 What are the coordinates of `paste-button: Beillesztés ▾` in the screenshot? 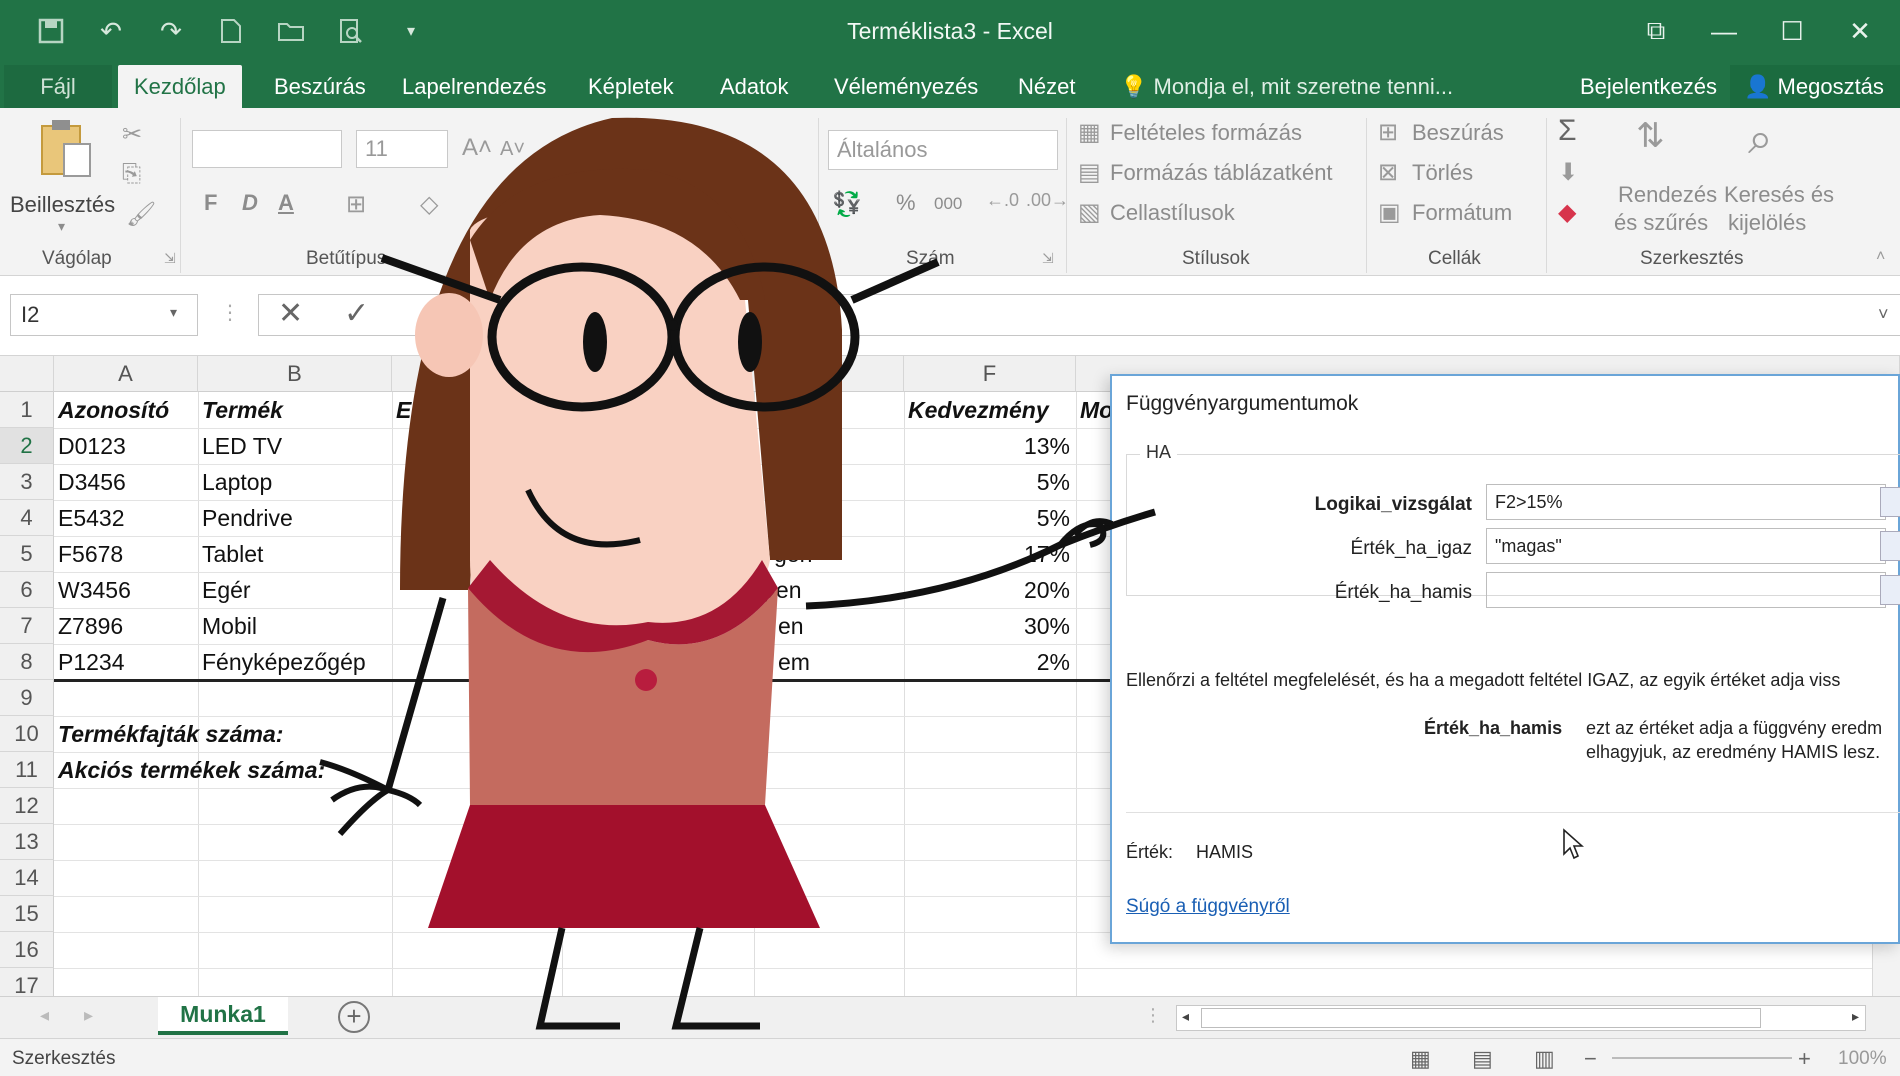 It's located at (62, 178).